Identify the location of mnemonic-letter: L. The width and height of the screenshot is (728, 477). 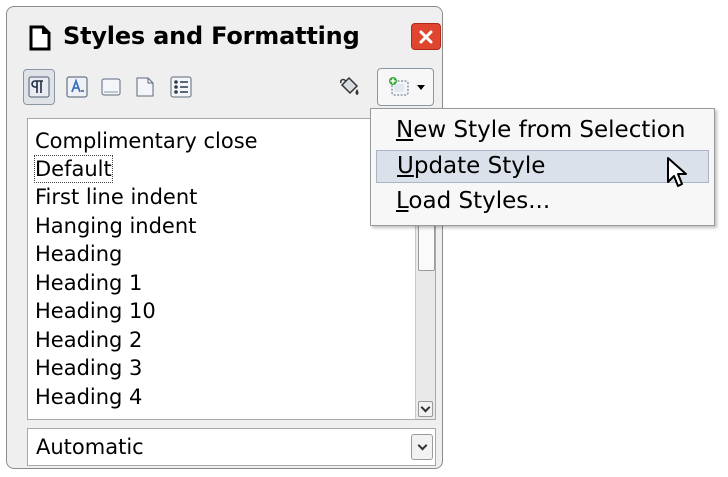
(402, 201).